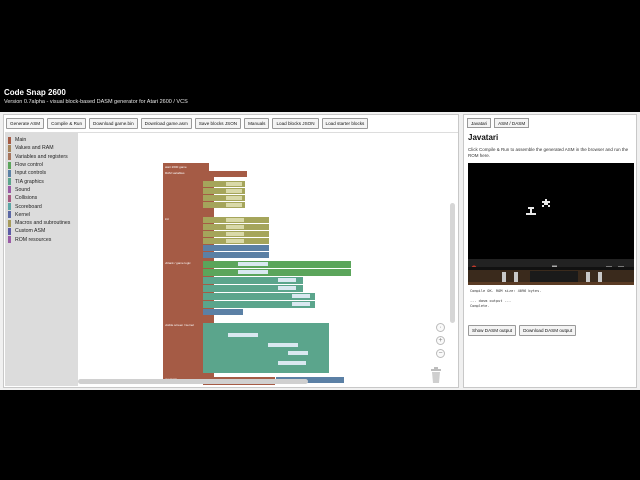 Image resolution: width=640 pixels, height=480 pixels. I want to click on kernel-label: visible screen / kernel, so click(179, 325).